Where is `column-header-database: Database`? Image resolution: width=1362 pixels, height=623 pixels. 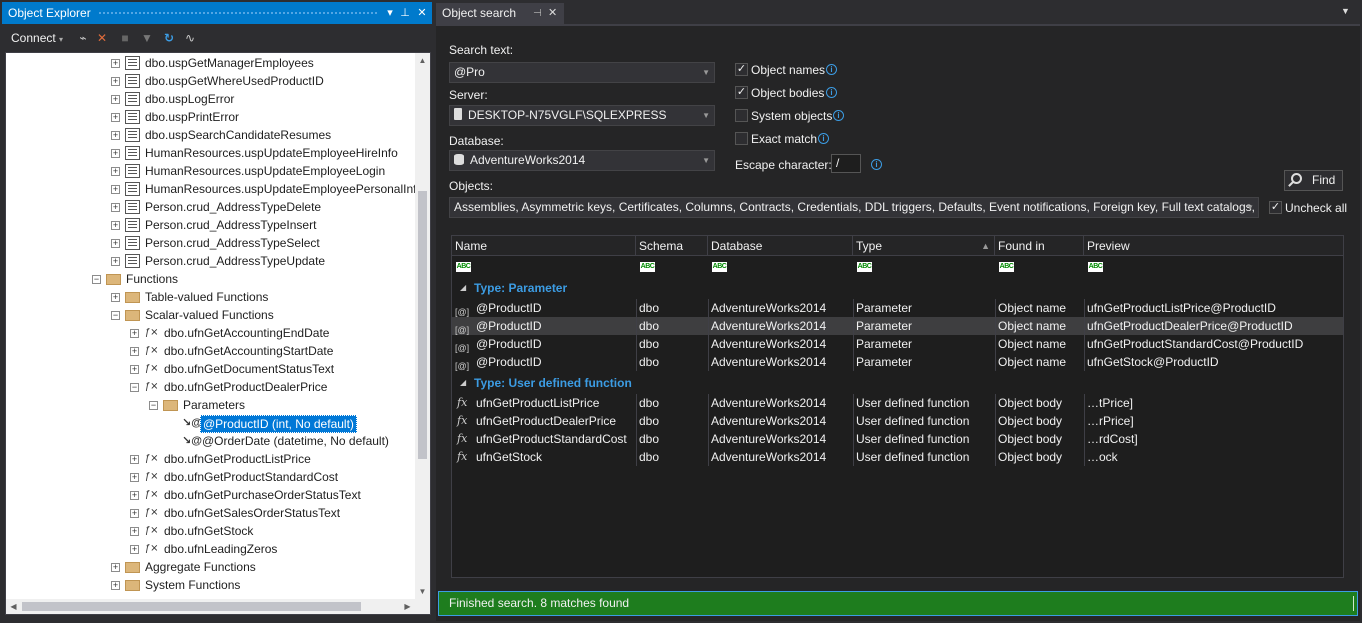 column-header-database: Database is located at coordinates (780, 246).